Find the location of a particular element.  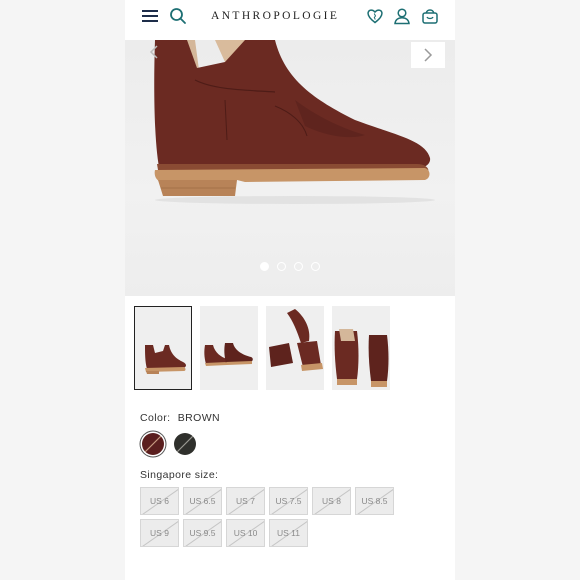

size-option: US 7.5 is located at coordinates (288, 501).